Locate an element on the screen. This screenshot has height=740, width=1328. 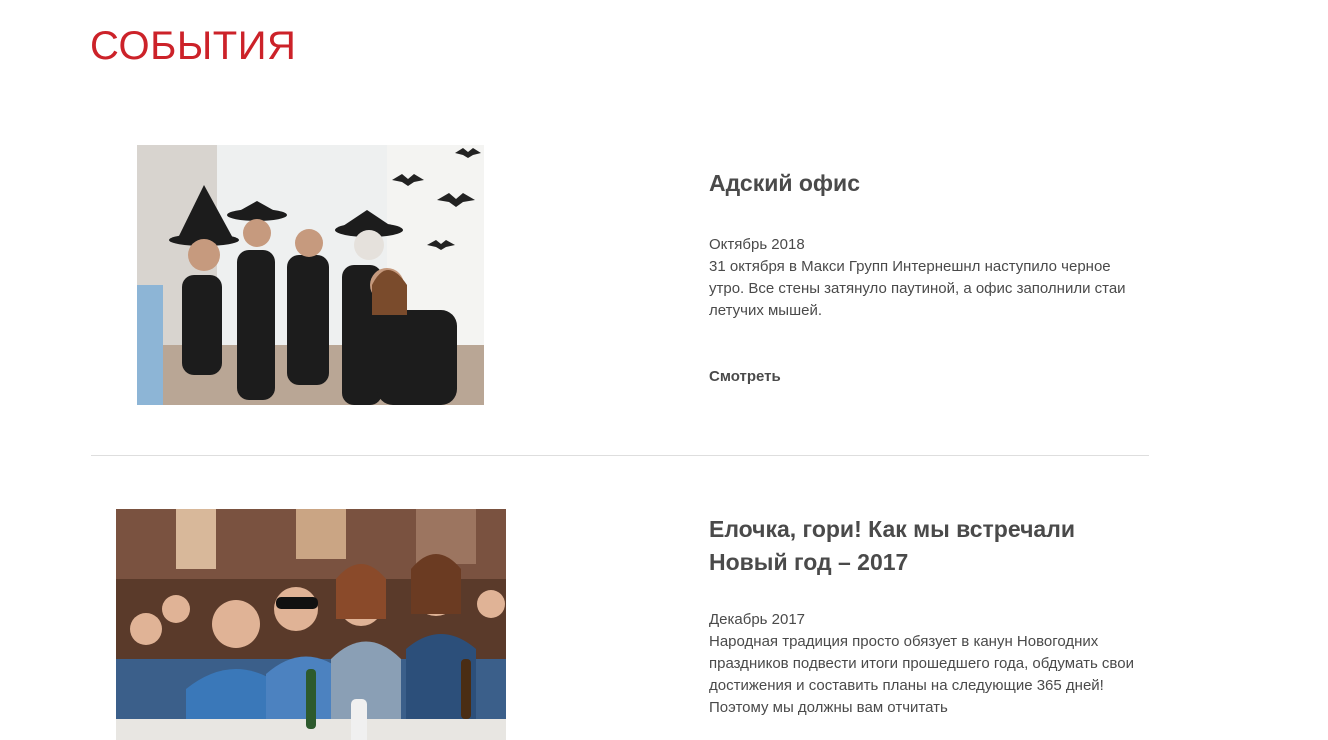
event-date: Декабрь 2017 is located at coordinates (757, 619).